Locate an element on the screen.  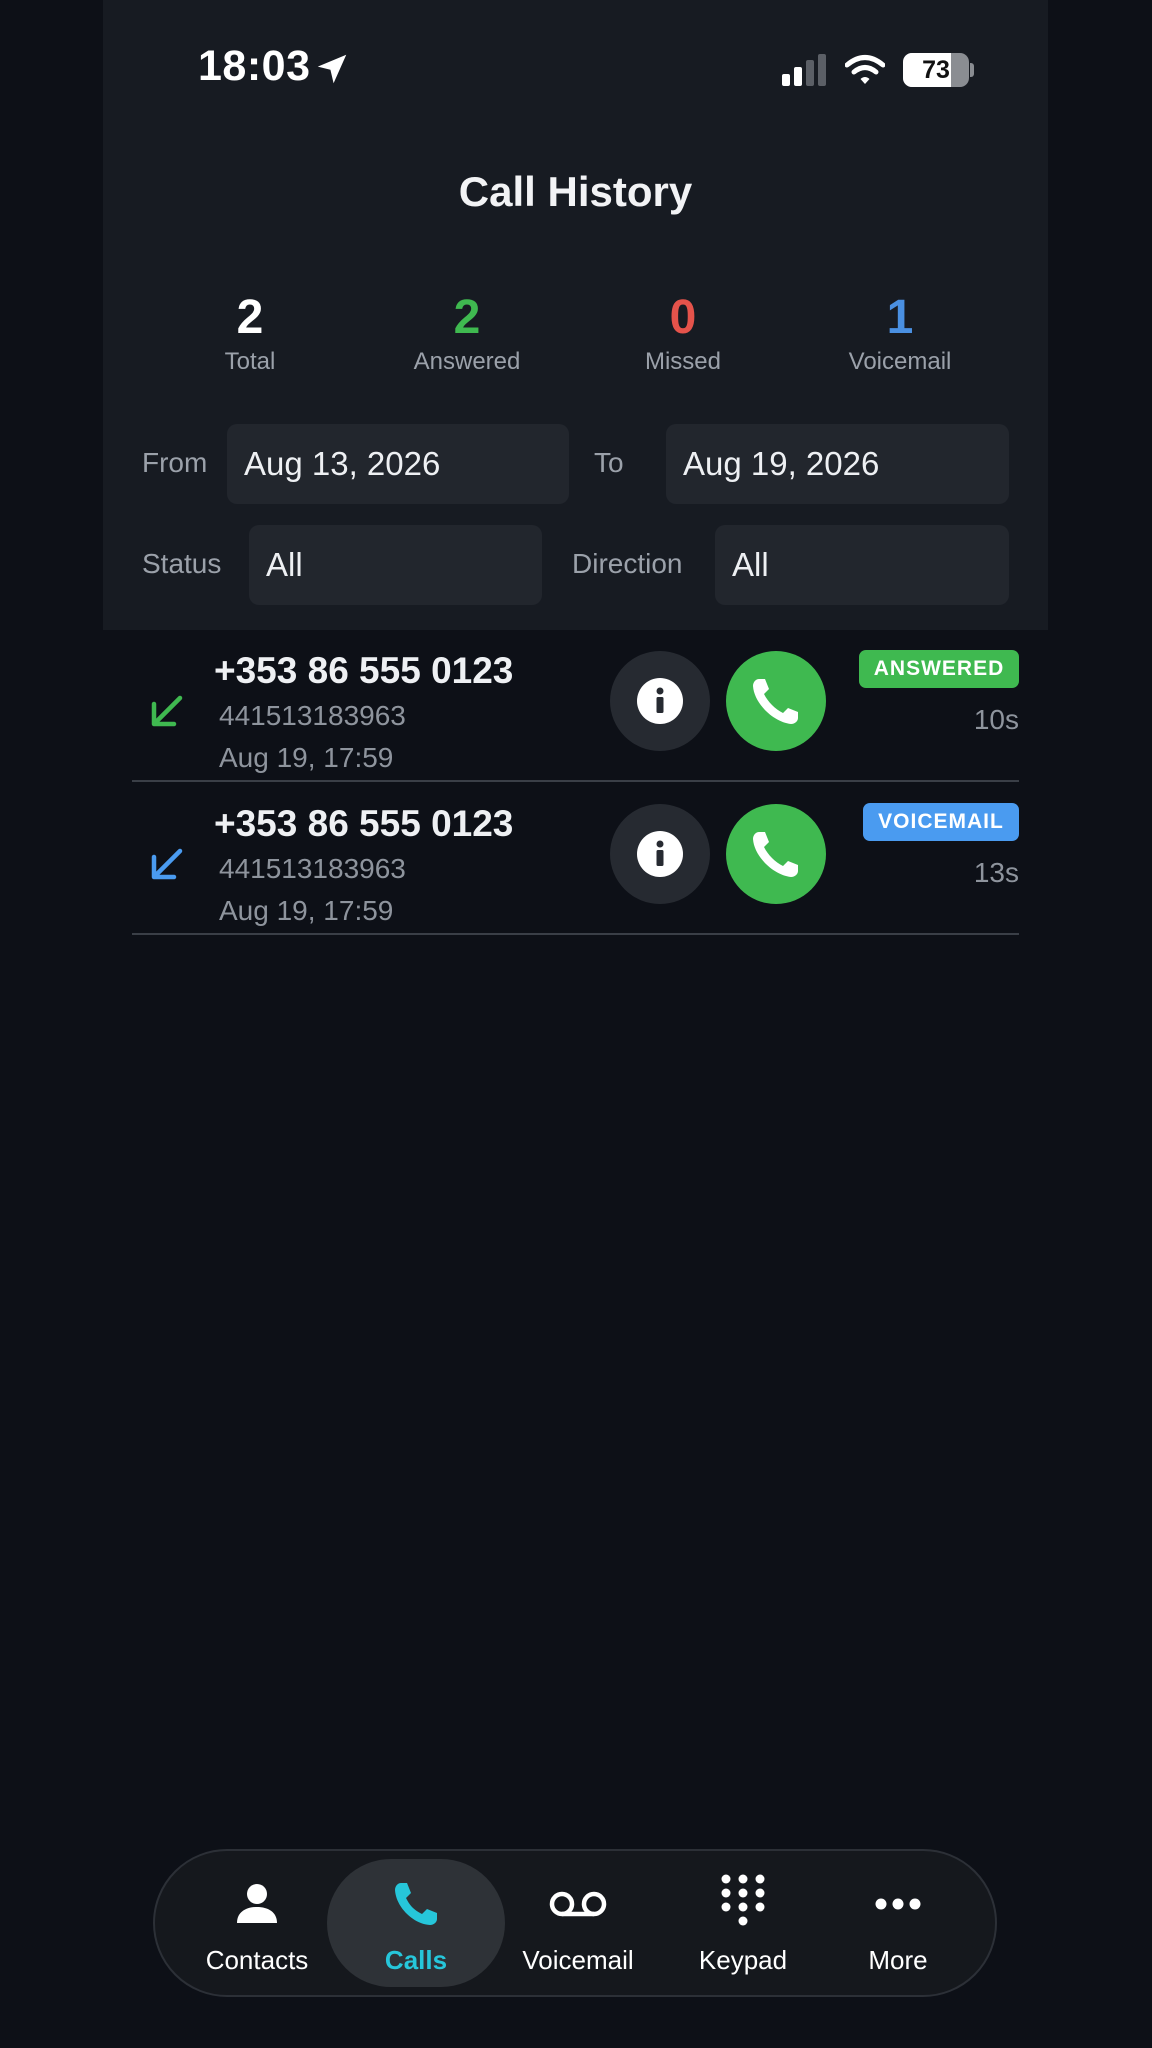
stat-voicemail: 1 Voicemail is located at coordinates (900, 333).